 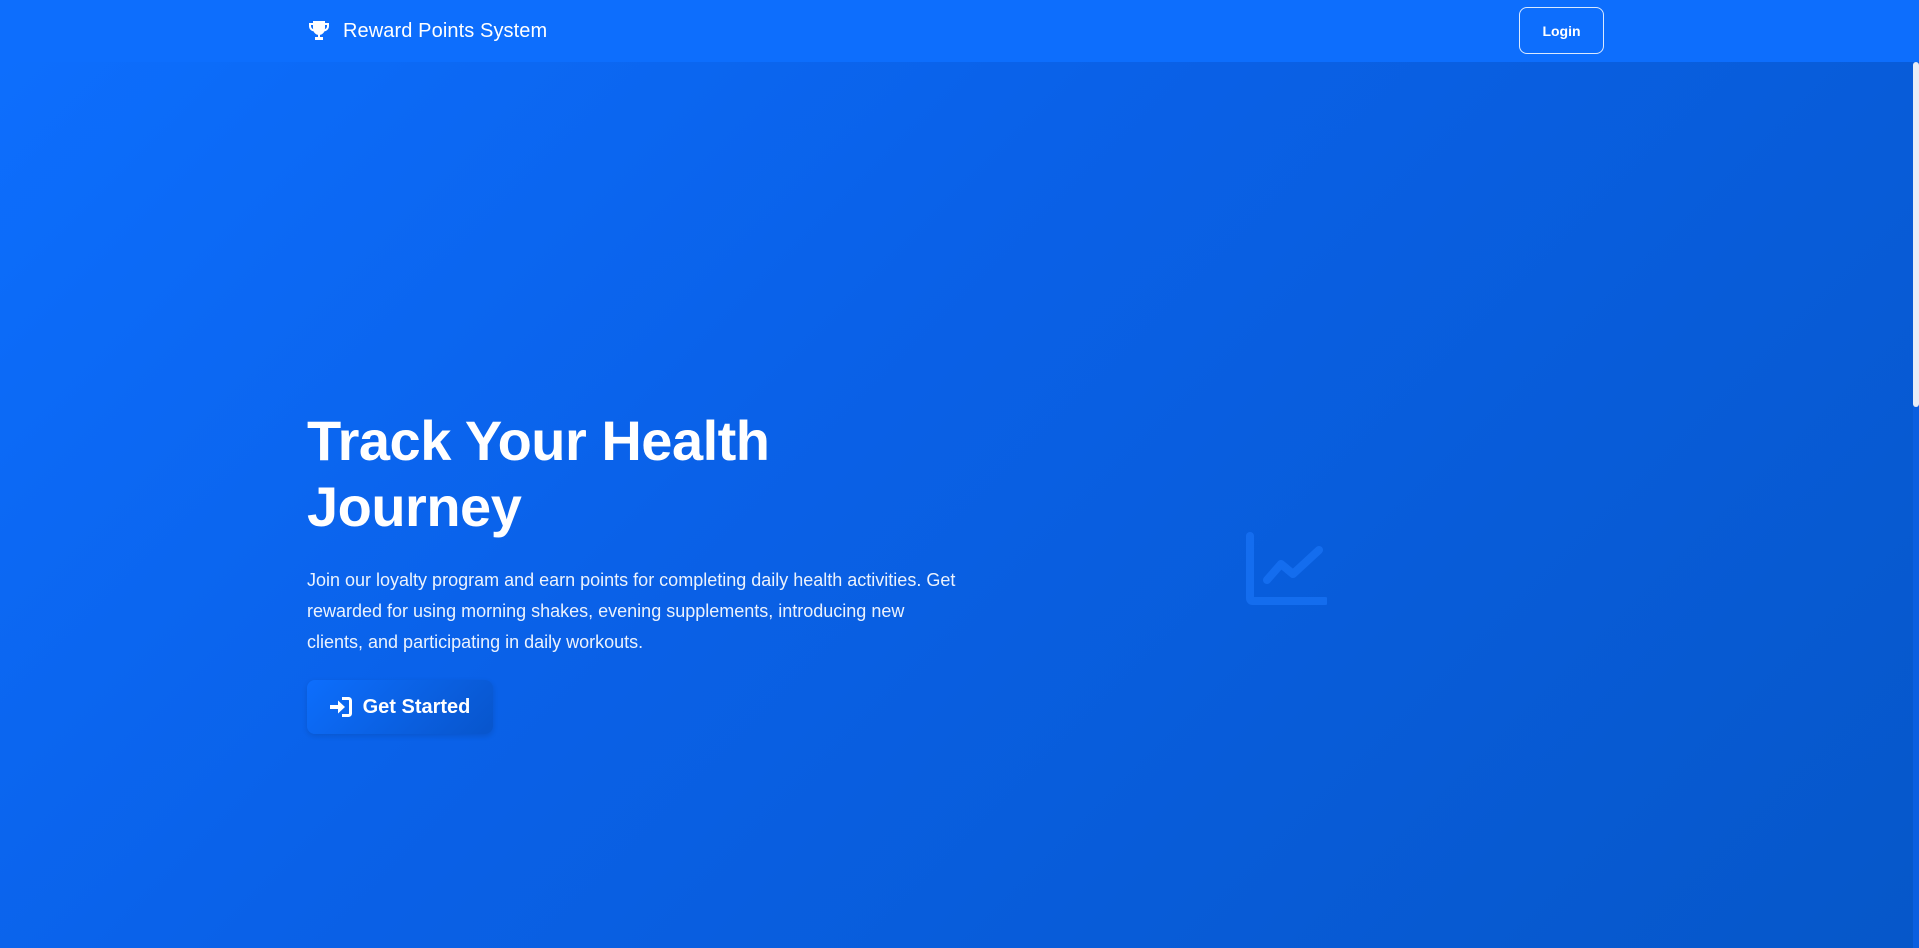 I want to click on brand-link: Reward Points System, so click(x=427, y=31).